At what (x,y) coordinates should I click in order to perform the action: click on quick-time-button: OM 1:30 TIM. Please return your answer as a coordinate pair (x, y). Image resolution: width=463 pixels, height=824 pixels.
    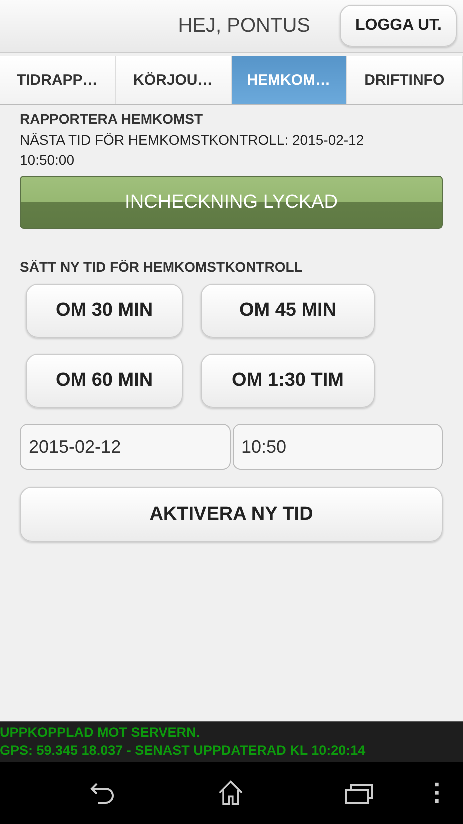
    Looking at the image, I should click on (288, 381).